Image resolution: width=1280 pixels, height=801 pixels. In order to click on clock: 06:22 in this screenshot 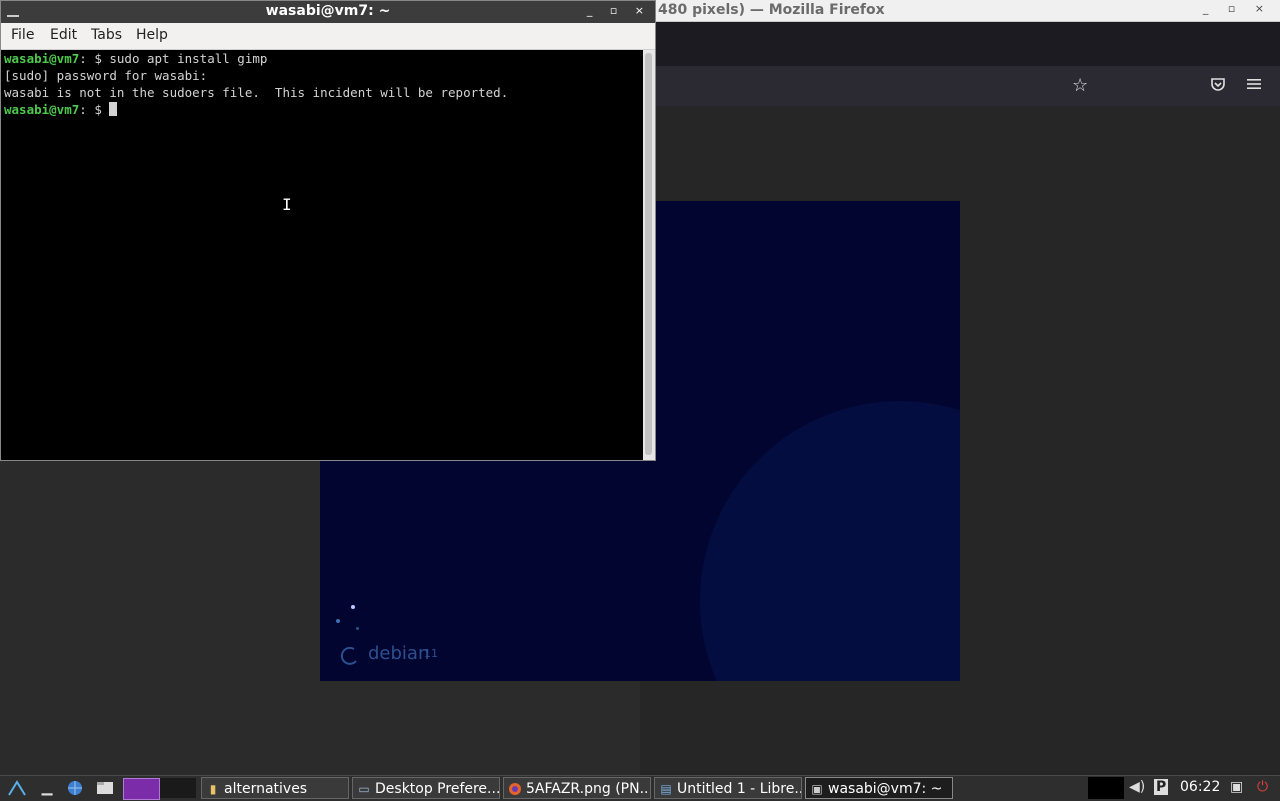, I will do `click(1200, 787)`.